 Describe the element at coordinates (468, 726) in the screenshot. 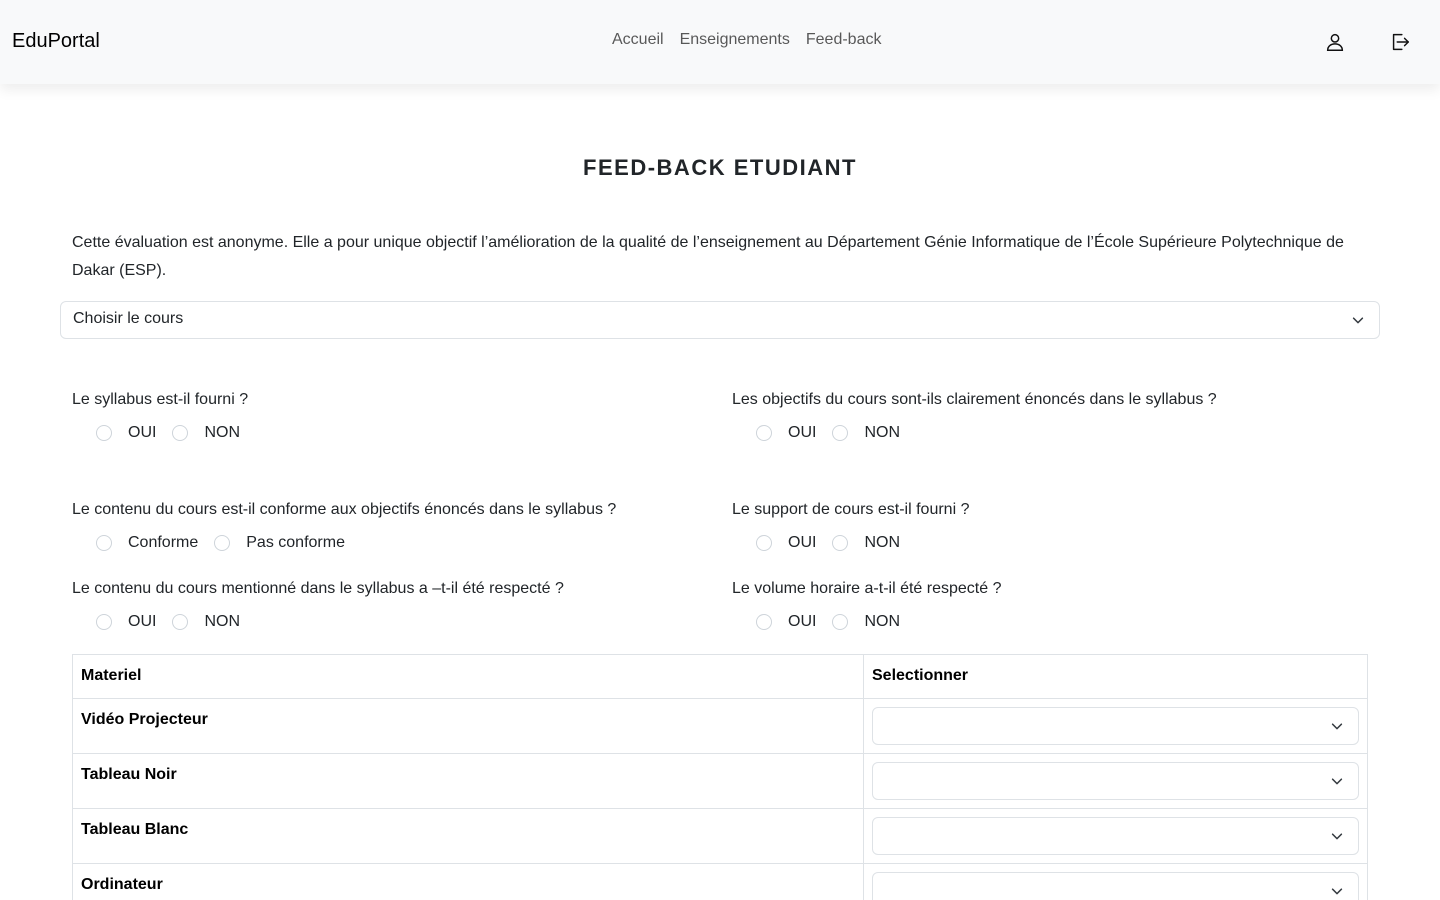

I see `material-name: Vidéo Projecteur` at that location.